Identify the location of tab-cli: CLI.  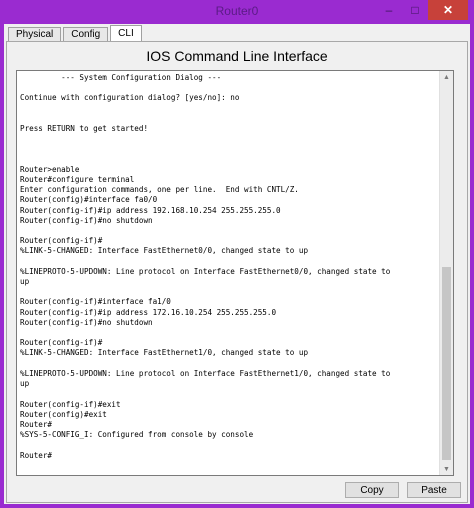
(126, 33).